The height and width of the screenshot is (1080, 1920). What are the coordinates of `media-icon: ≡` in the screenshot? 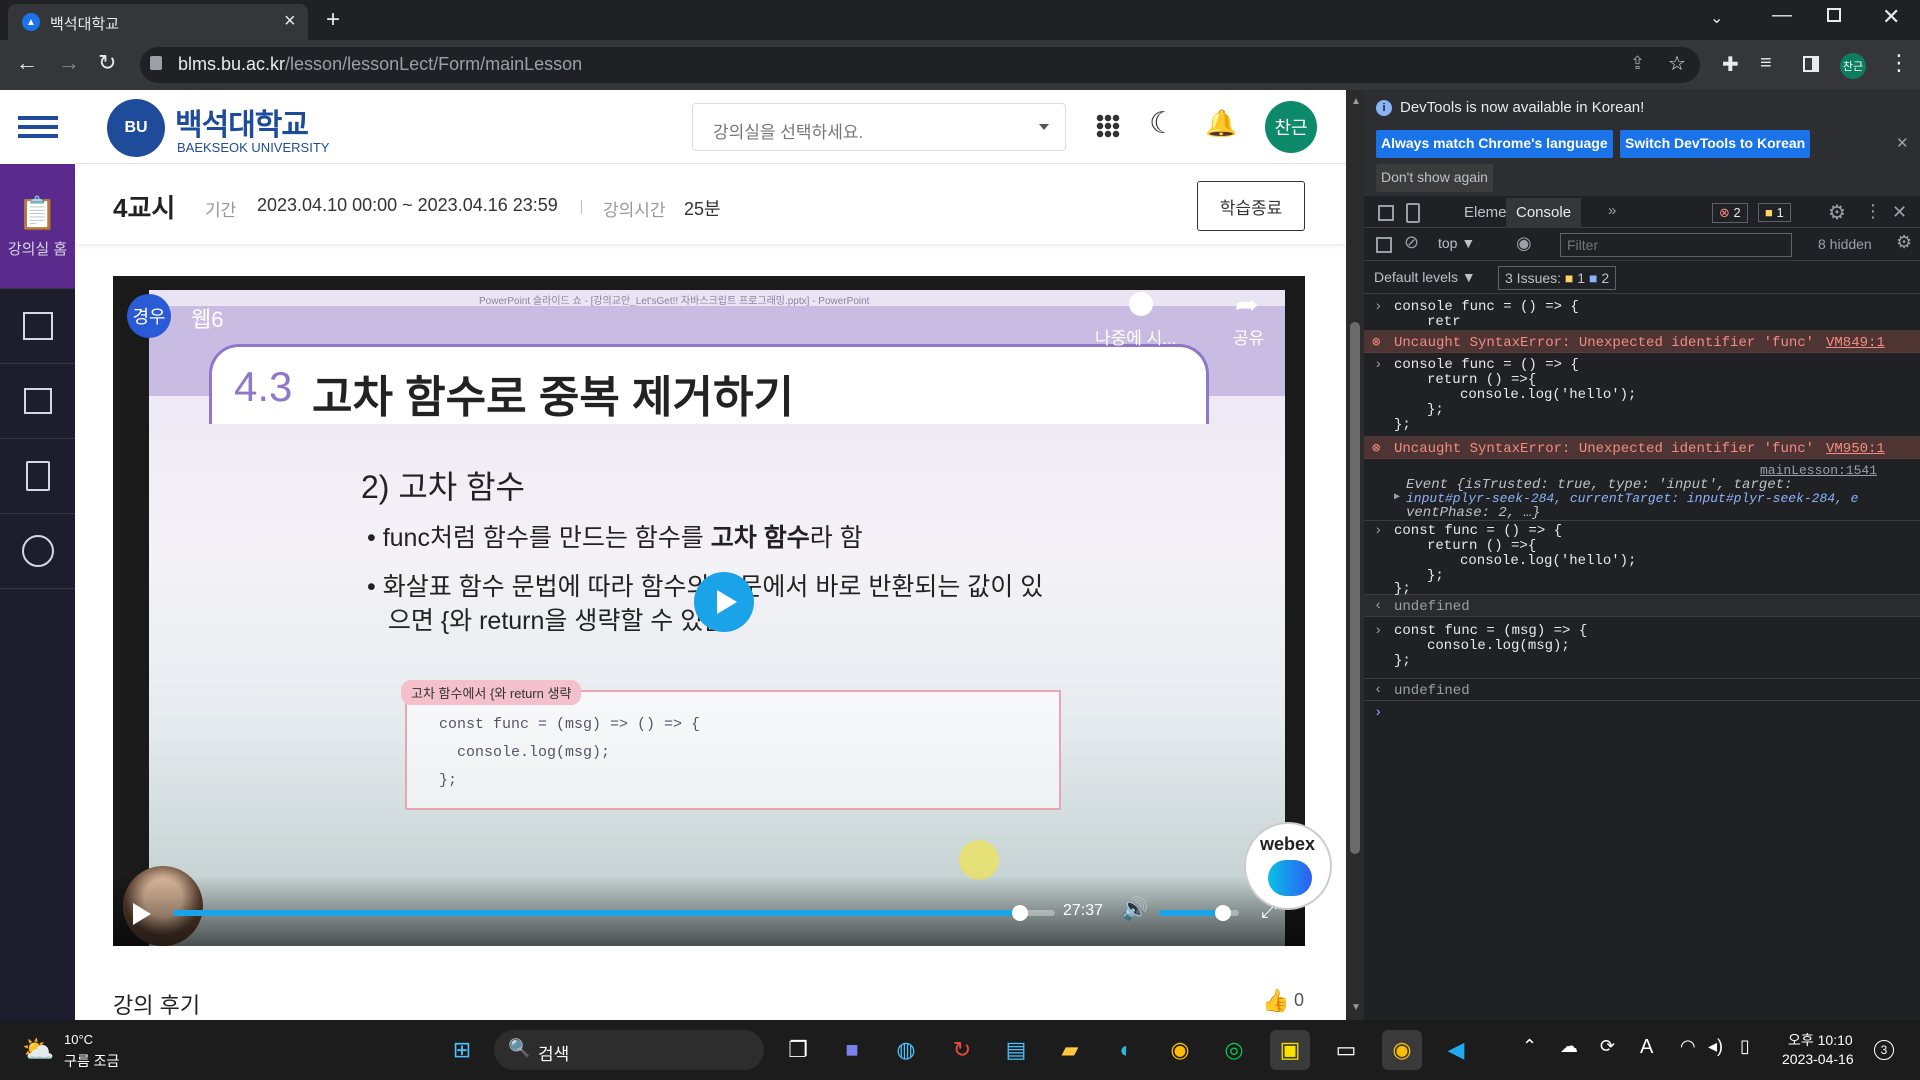 It's located at (1766, 63).